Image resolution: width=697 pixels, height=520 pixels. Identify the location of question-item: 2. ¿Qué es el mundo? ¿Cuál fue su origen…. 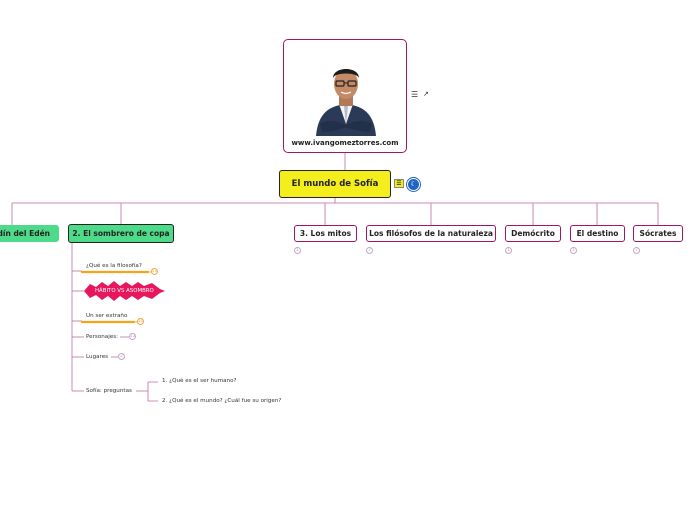
(221, 401).